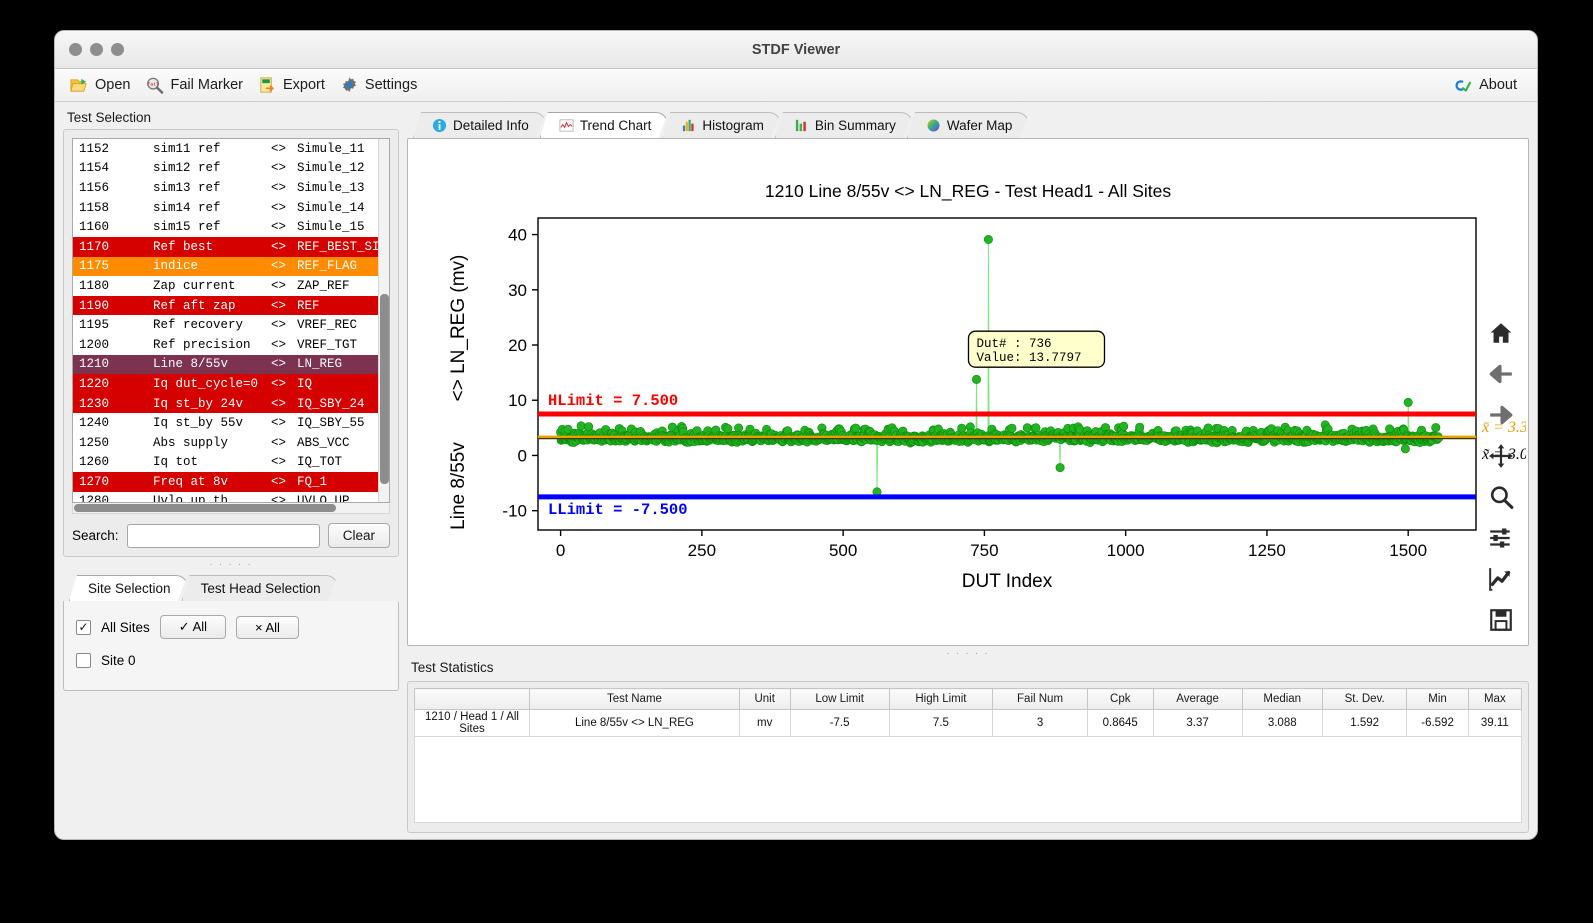  I want to click on back-arrow-icon, so click(1501, 374).